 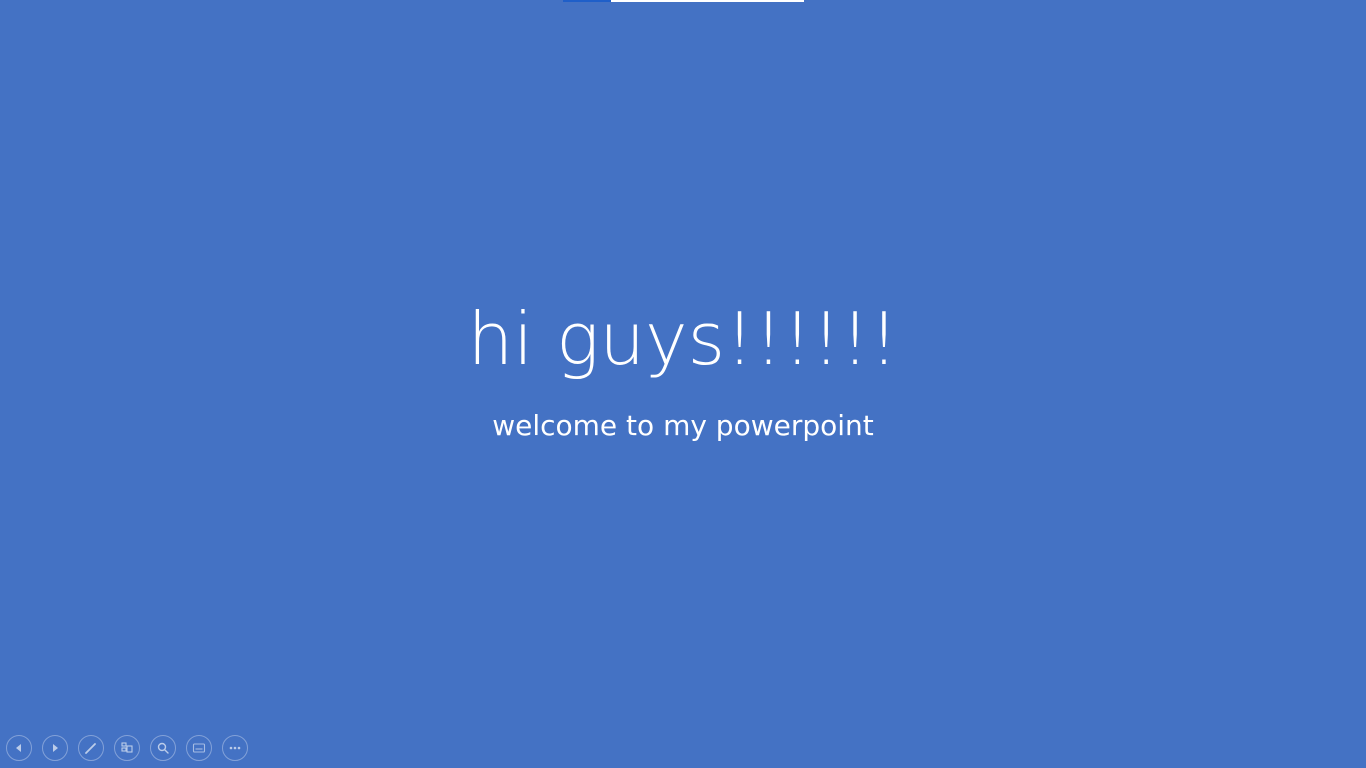 What do you see at coordinates (683, 1) in the screenshot?
I see `progress-bar` at bounding box center [683, 1].